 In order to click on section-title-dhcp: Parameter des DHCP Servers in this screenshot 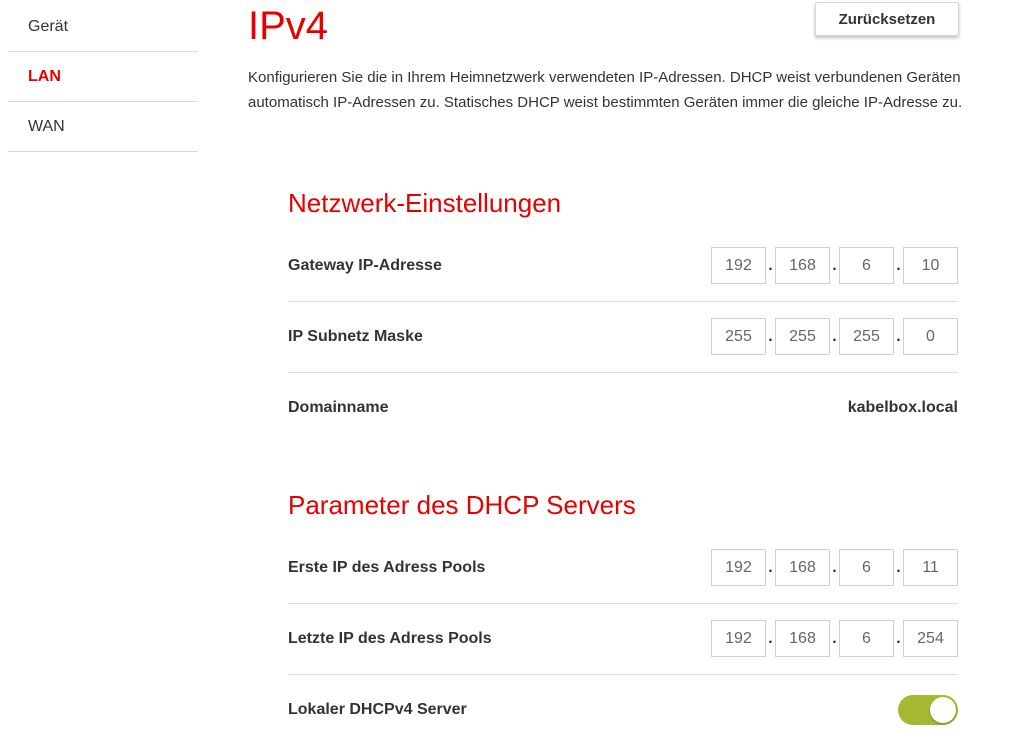, I will do `click(462, 505)`.